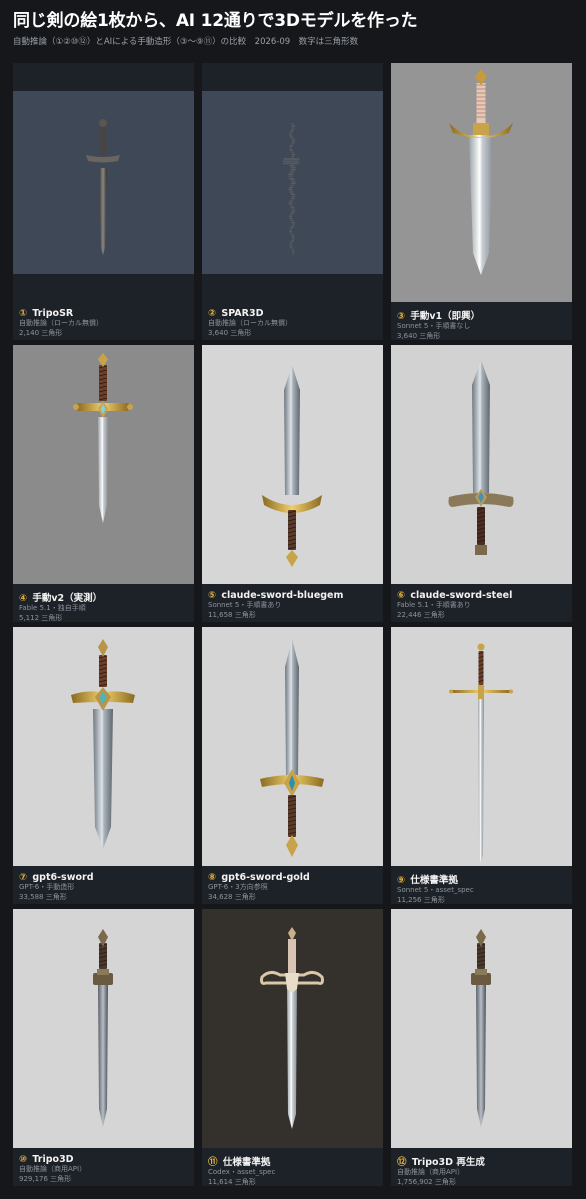 This screenshot has width=586, height=1199. Describe the element at coordinates (41, 332) in the screenshot. I see `triangle-count: 2,140 三角形` at that location.